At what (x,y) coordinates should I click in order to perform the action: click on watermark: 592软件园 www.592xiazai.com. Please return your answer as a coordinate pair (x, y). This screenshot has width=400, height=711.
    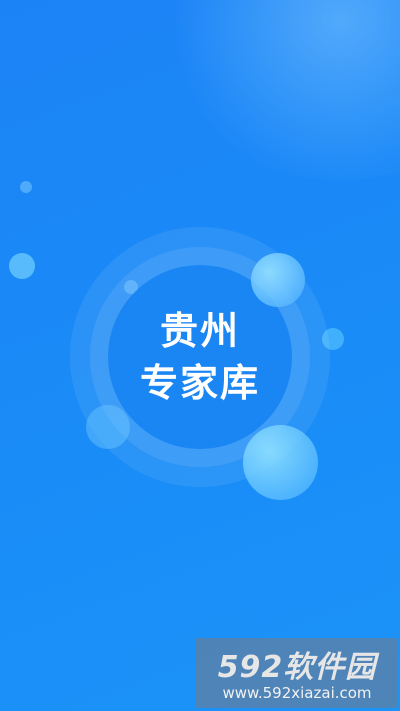
    Looking at the image, I should click on (297, 673).